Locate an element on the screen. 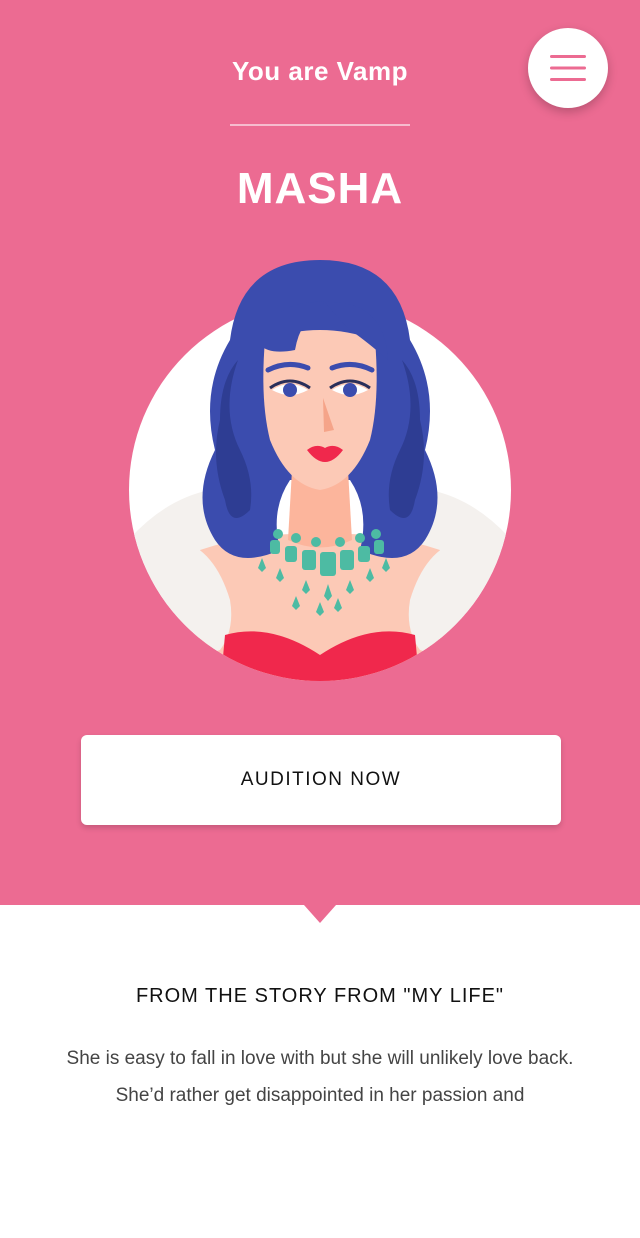  character-type-title: You are Vamp is located at coordinates (320, 71).